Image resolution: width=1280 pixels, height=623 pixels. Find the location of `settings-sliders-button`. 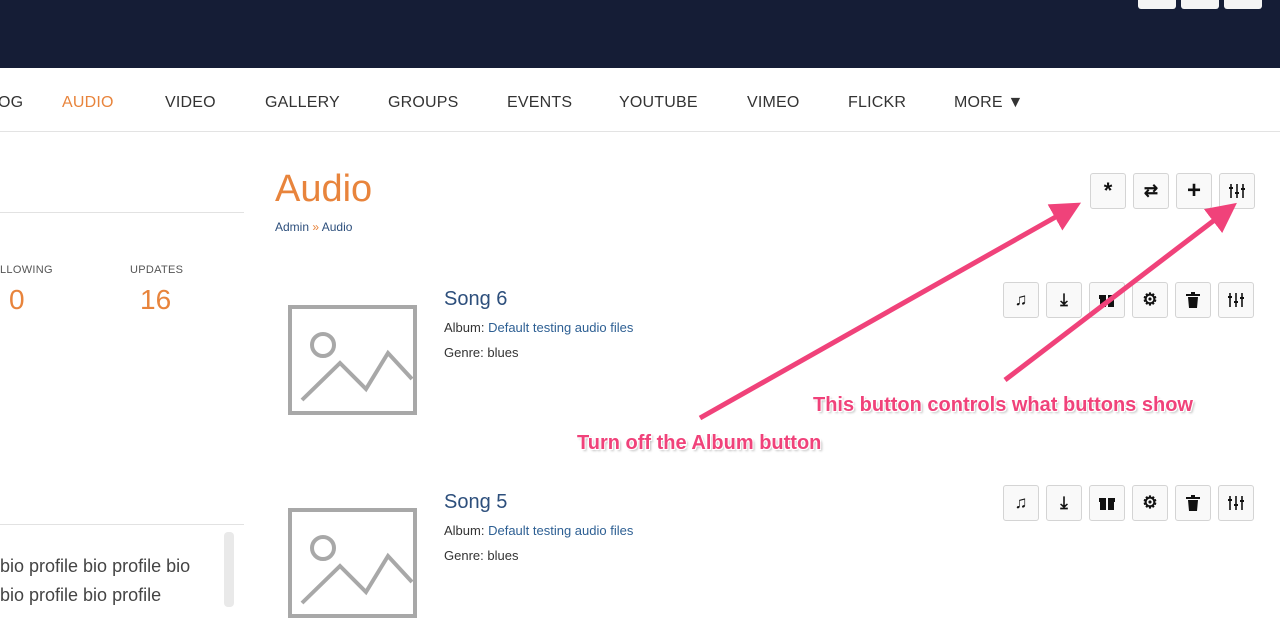

settings-sliders-button is located at coordinates (1237, 191).